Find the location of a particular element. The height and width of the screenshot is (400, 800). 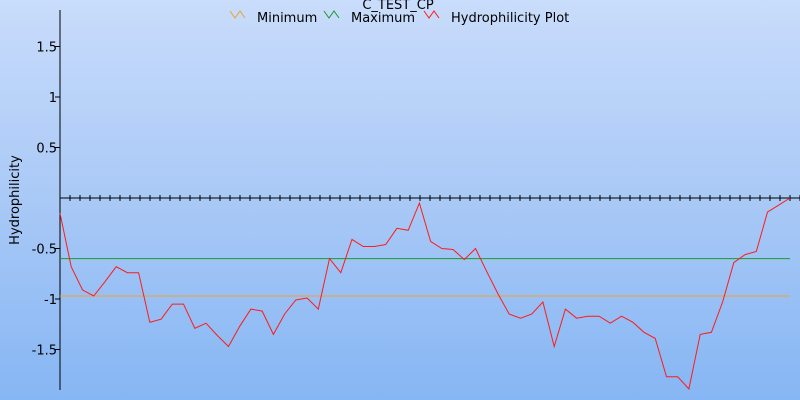

y-axis-label: Hydrophilicity is located at coordinates (15, 200).